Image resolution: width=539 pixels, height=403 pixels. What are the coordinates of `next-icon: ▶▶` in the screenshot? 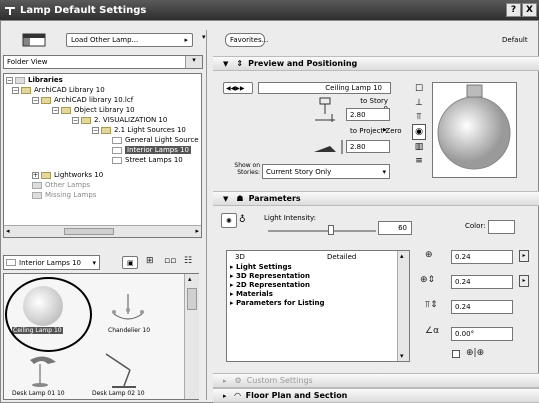 It's located at (239, 88).